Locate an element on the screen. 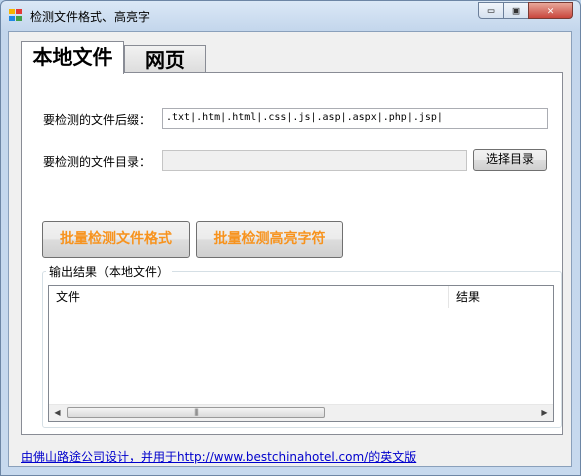 This screenshot has width=581, height=476. scroll-right-icon: ▶ is located at coordinates (544, 413).